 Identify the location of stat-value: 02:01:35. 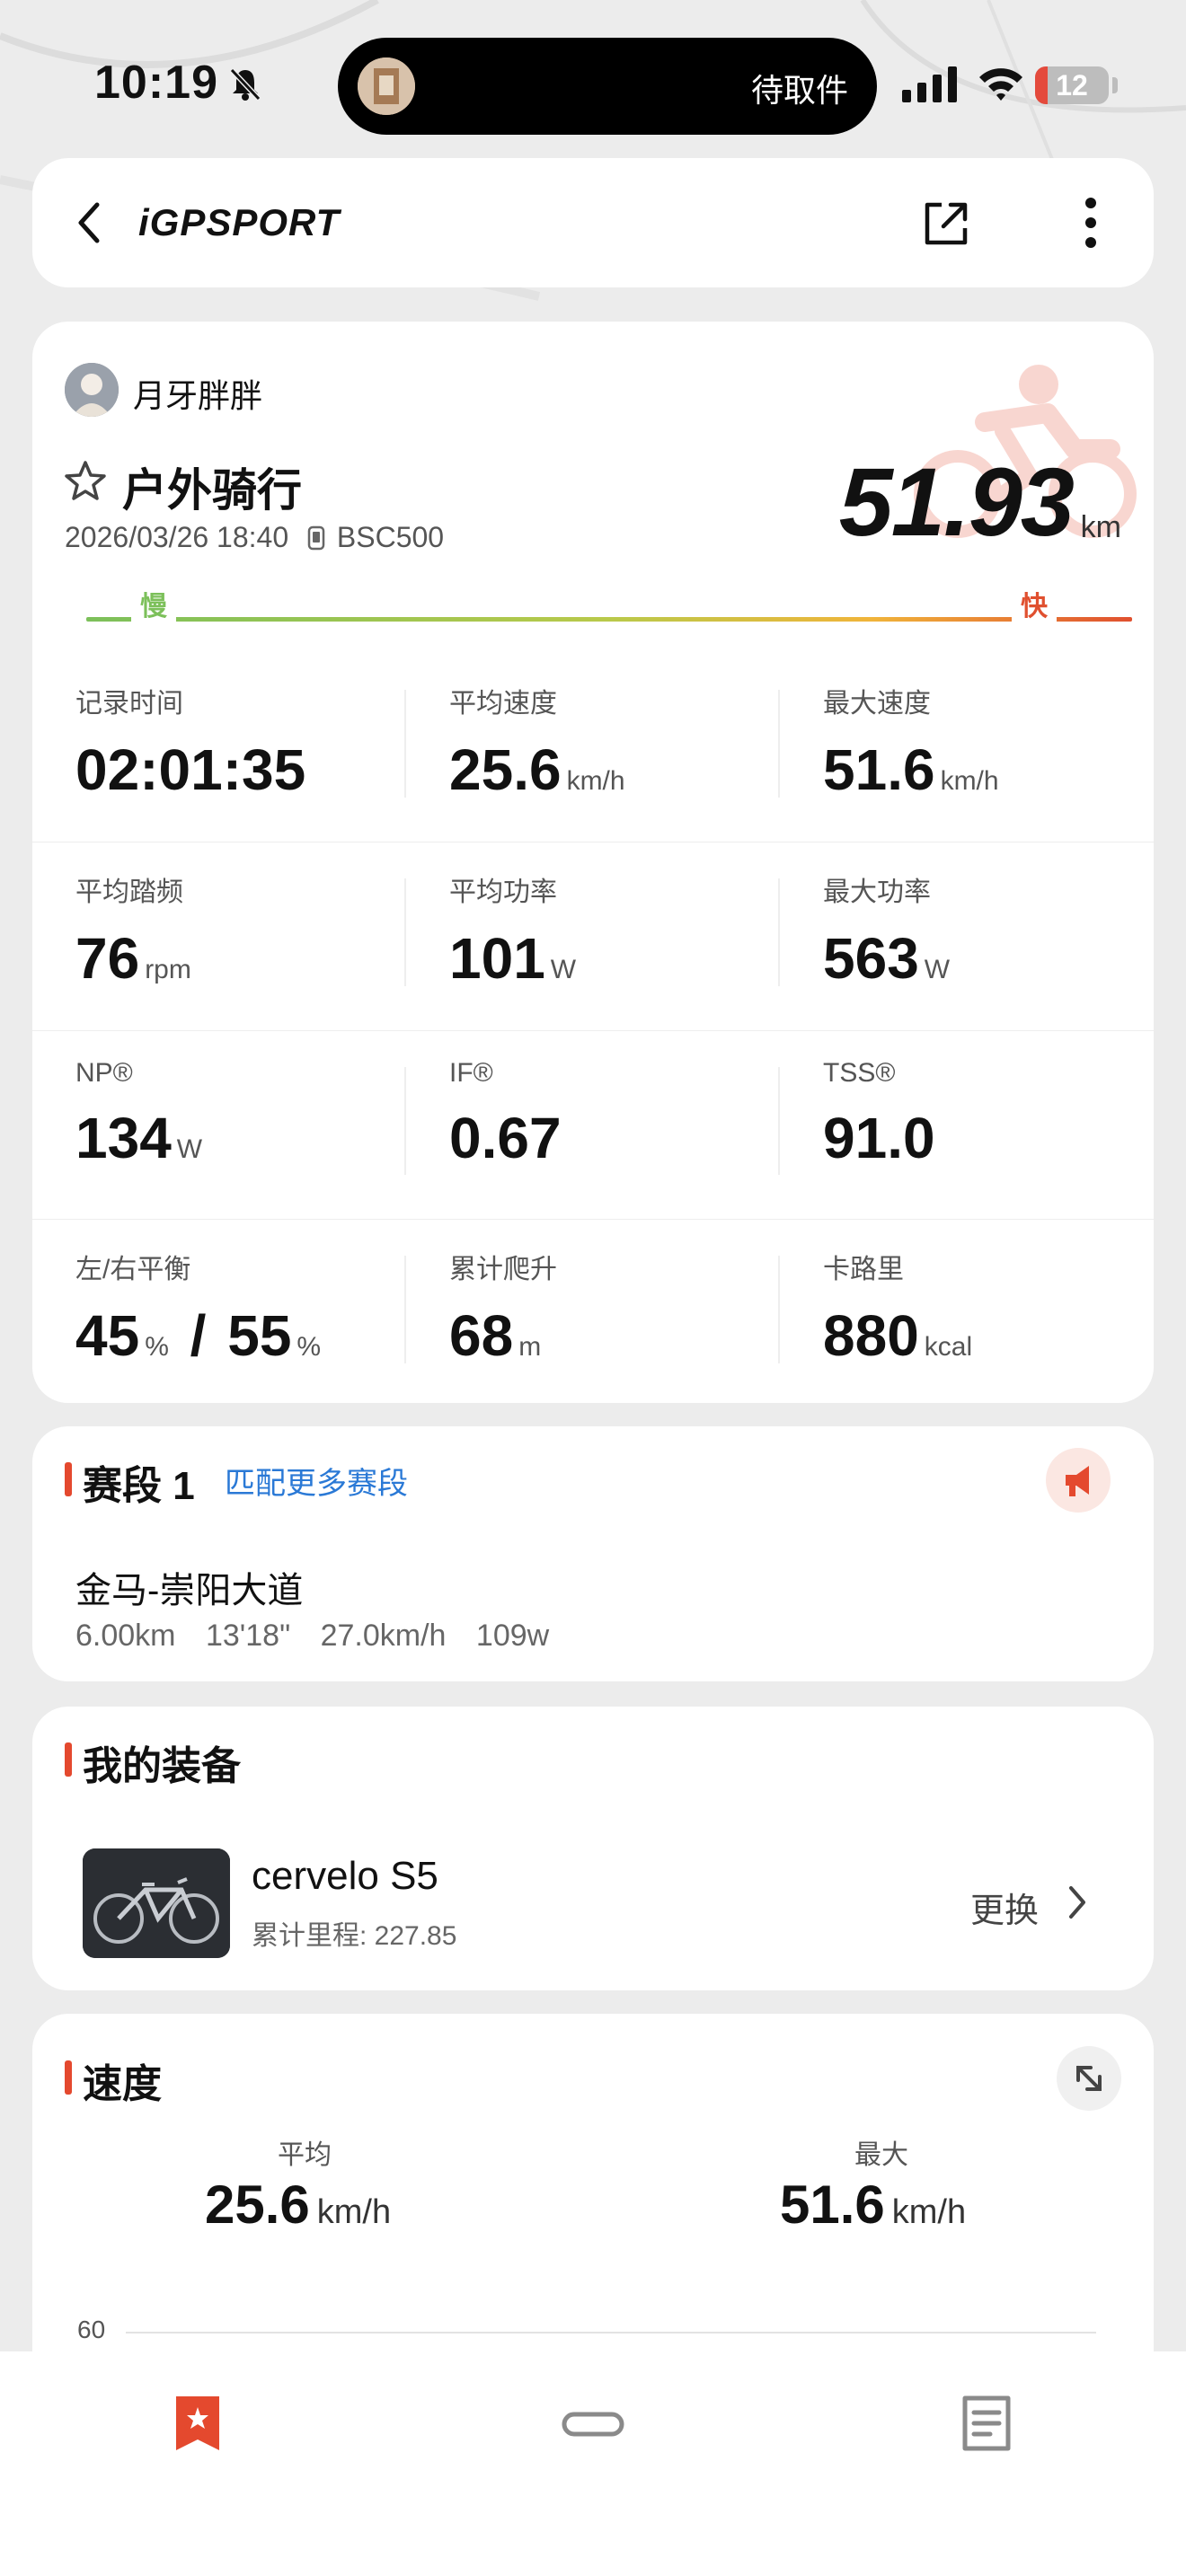
(190, 769).